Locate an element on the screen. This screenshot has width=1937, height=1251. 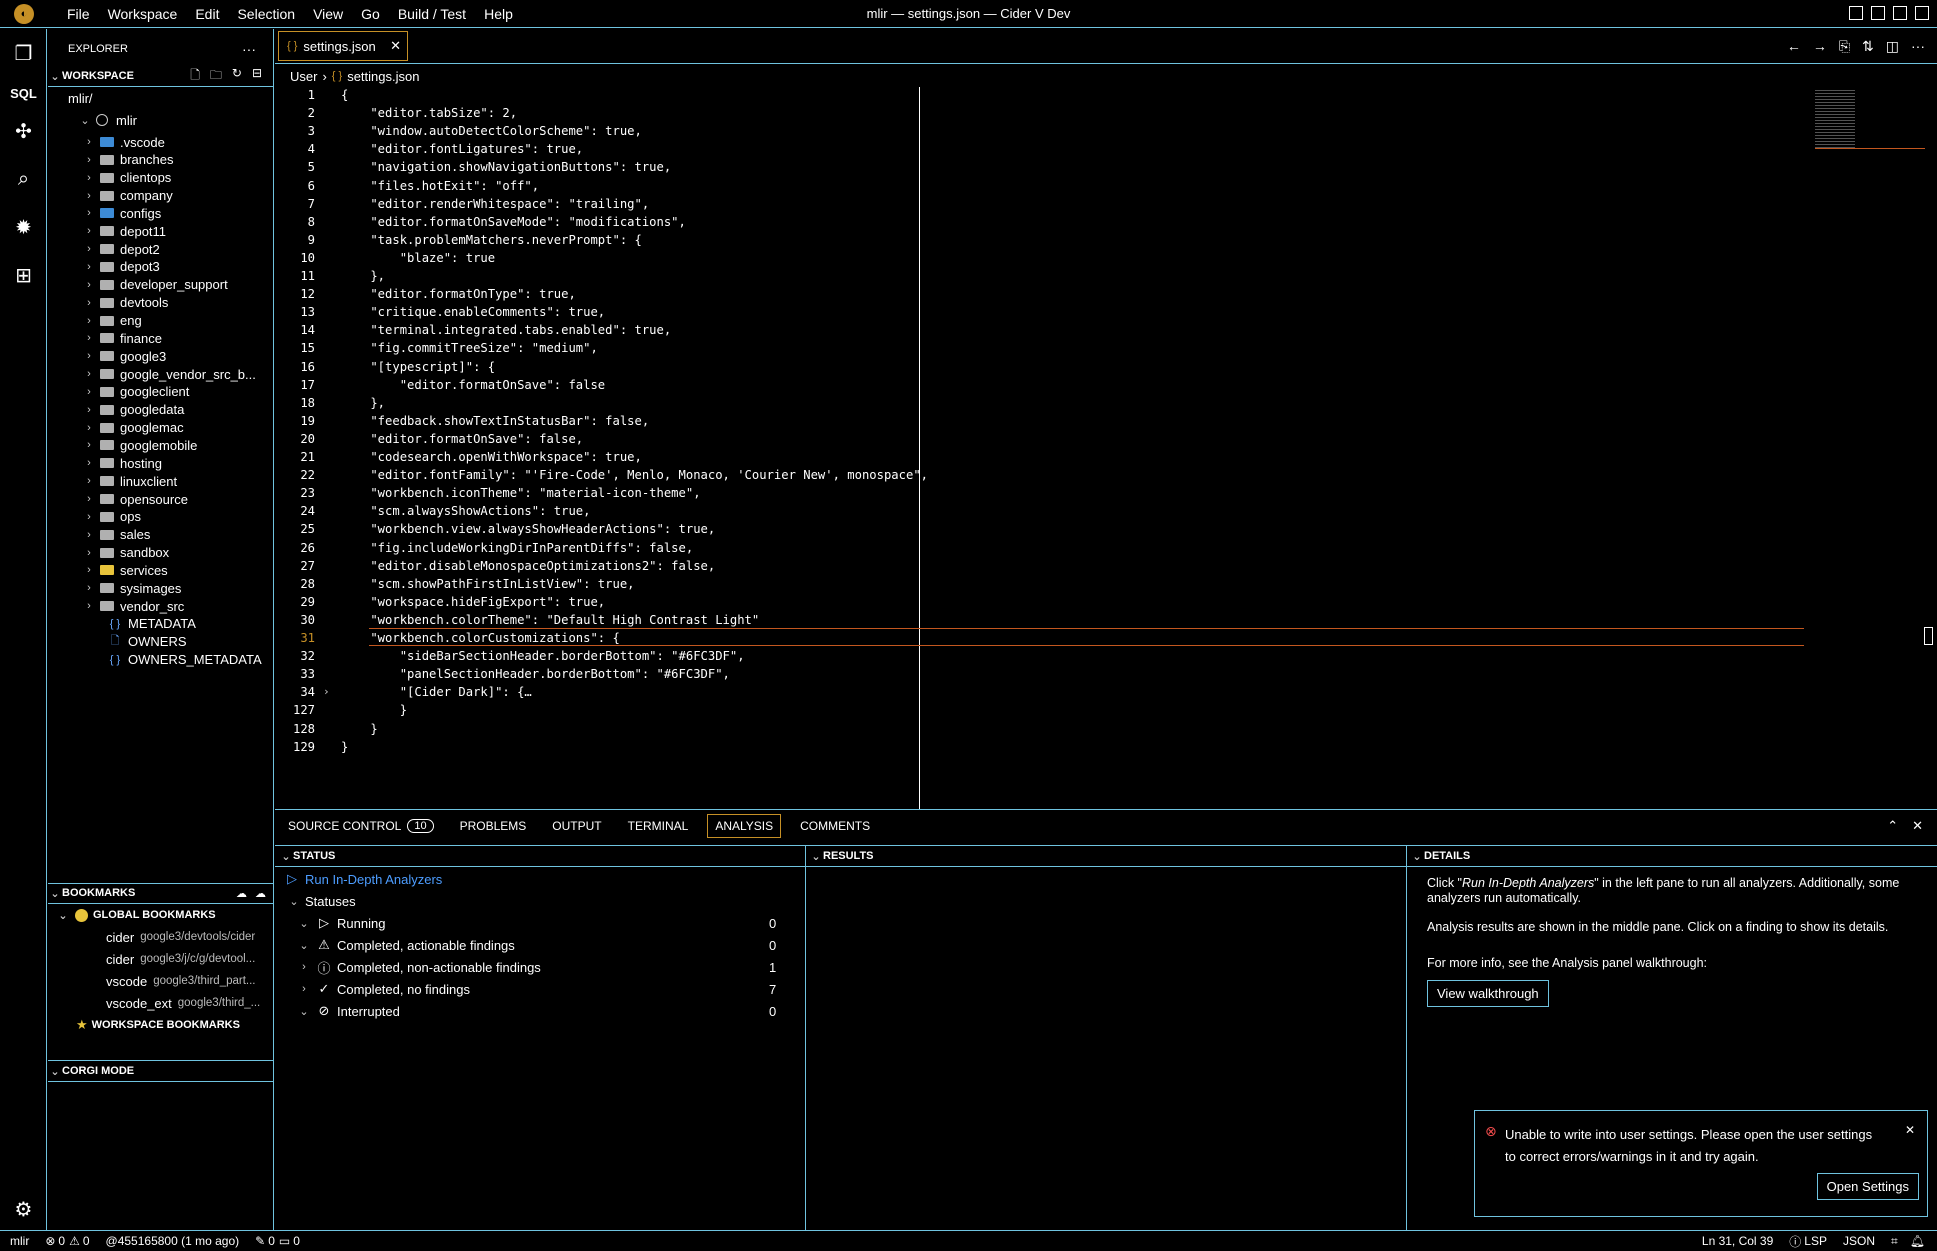
comment-count: 0 is located at coordinates (296, 1241).